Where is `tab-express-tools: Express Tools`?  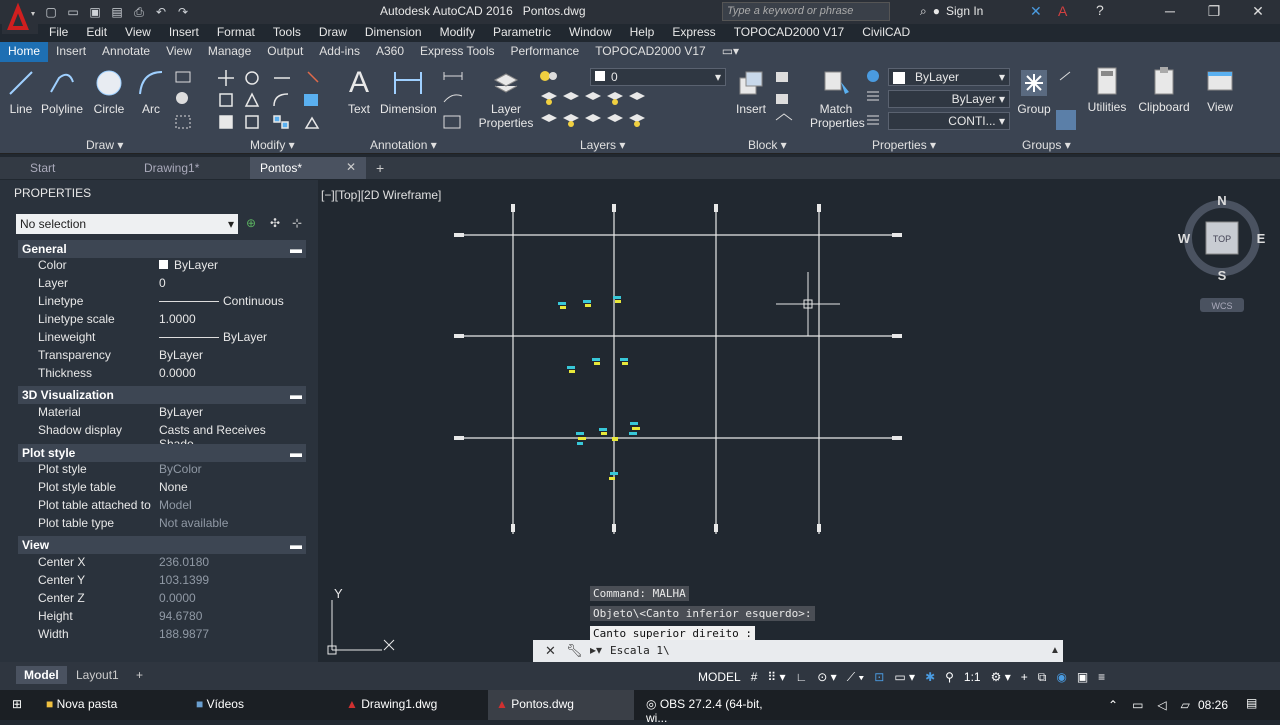
tab-express-tools: Express Tools is located at coordinates (457, 52).